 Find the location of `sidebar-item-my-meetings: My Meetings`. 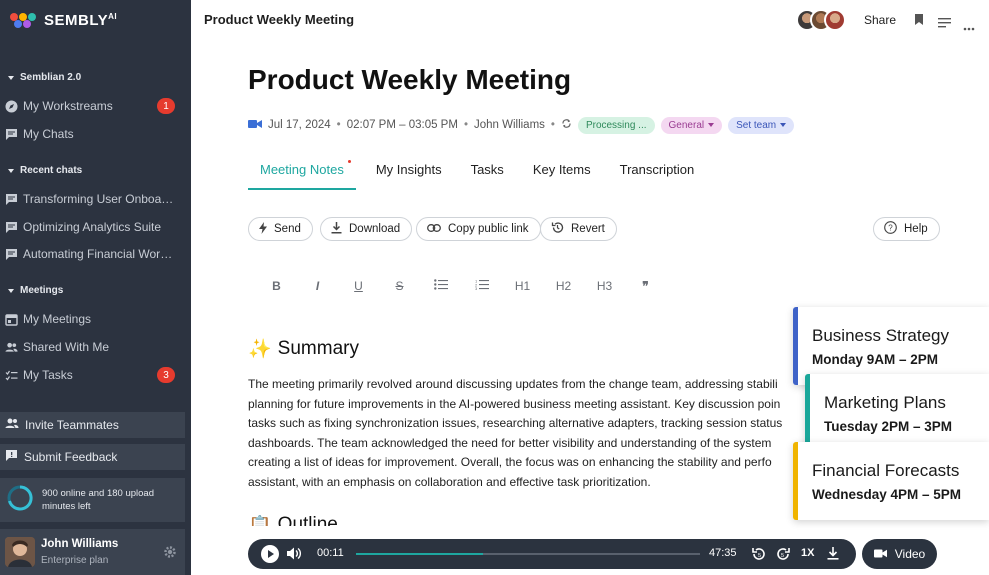

sidebar-item-my-meetings: My Meetings is located at coordinates (96, 319).